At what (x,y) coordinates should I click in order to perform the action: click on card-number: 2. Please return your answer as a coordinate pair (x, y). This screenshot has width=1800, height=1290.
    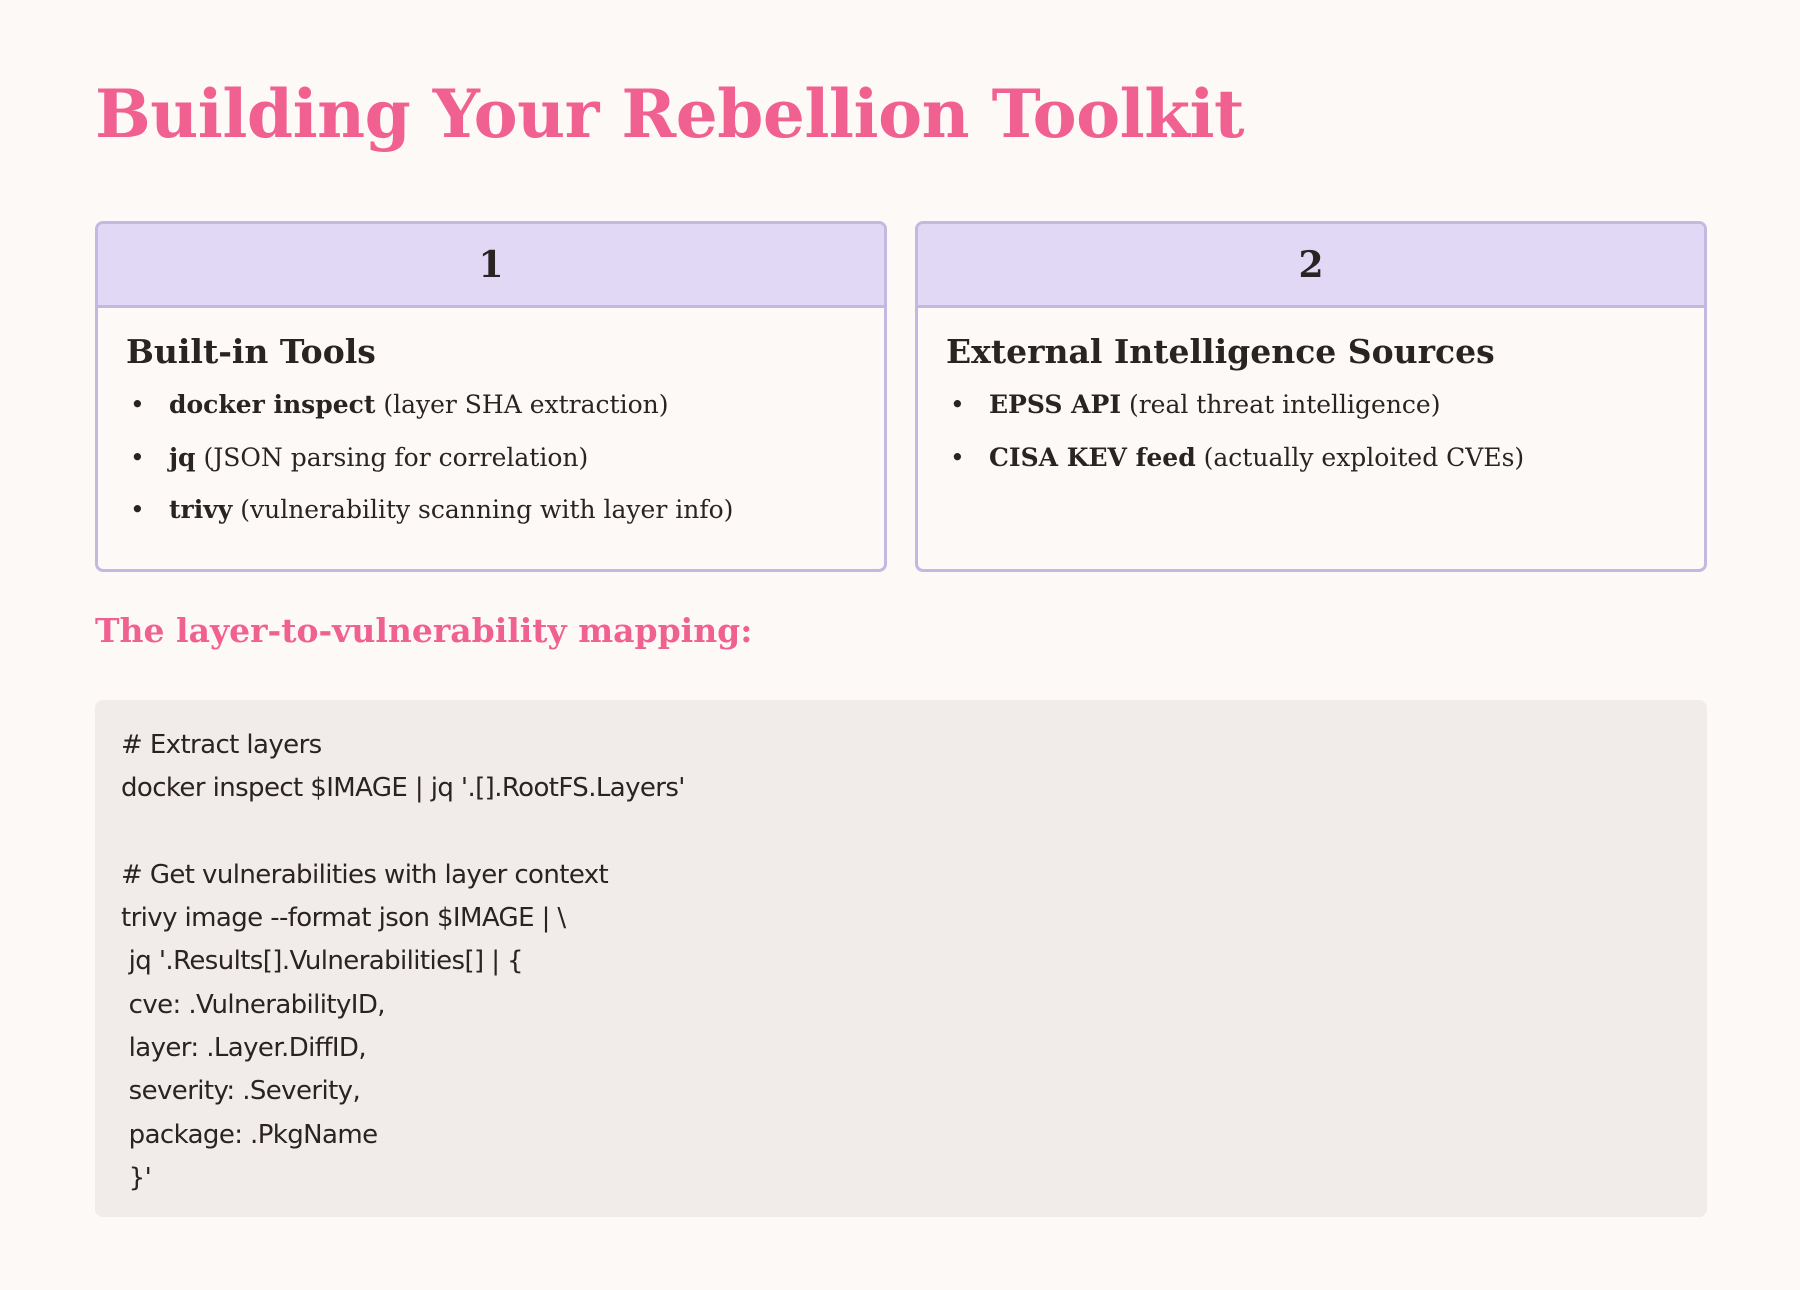
    Looking at the image, I should click on (1311, 266).